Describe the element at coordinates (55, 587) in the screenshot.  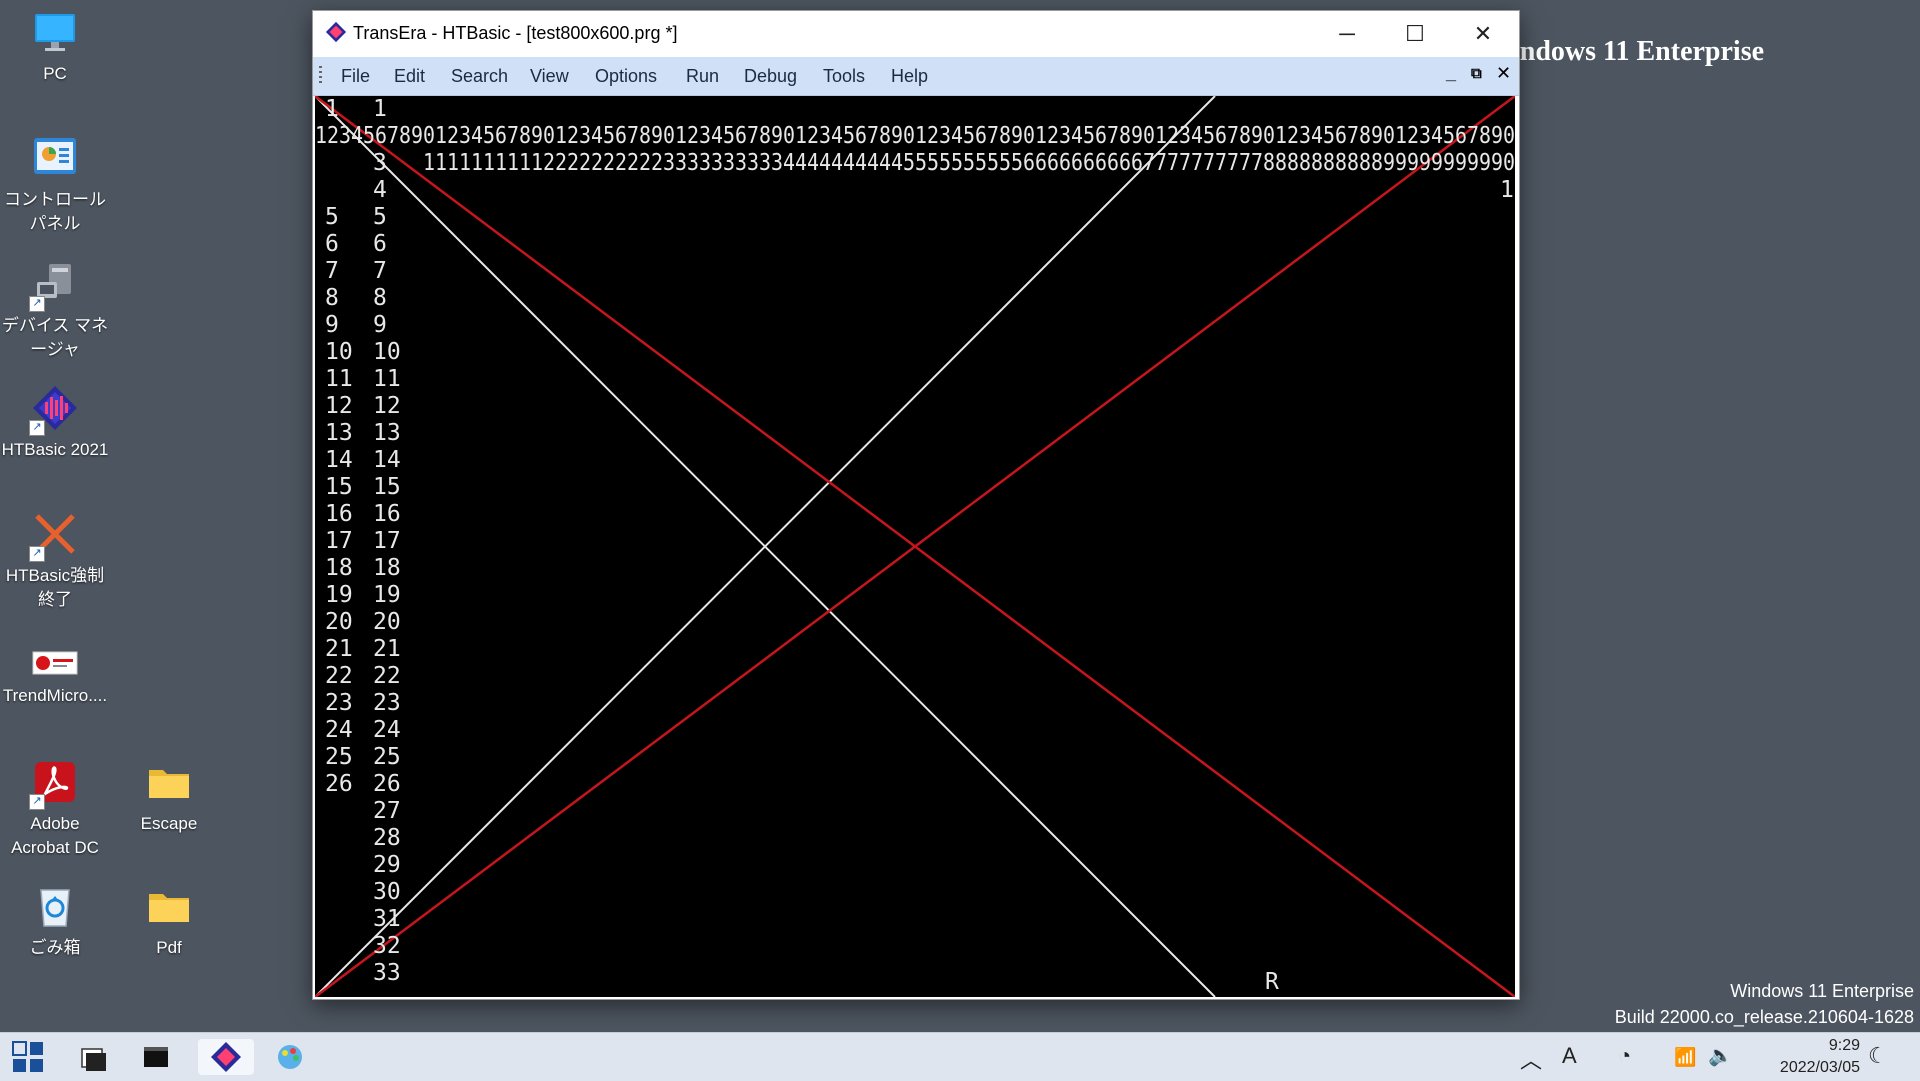
I see `desktop-icon-label: HTBasic強制終了` at that location.